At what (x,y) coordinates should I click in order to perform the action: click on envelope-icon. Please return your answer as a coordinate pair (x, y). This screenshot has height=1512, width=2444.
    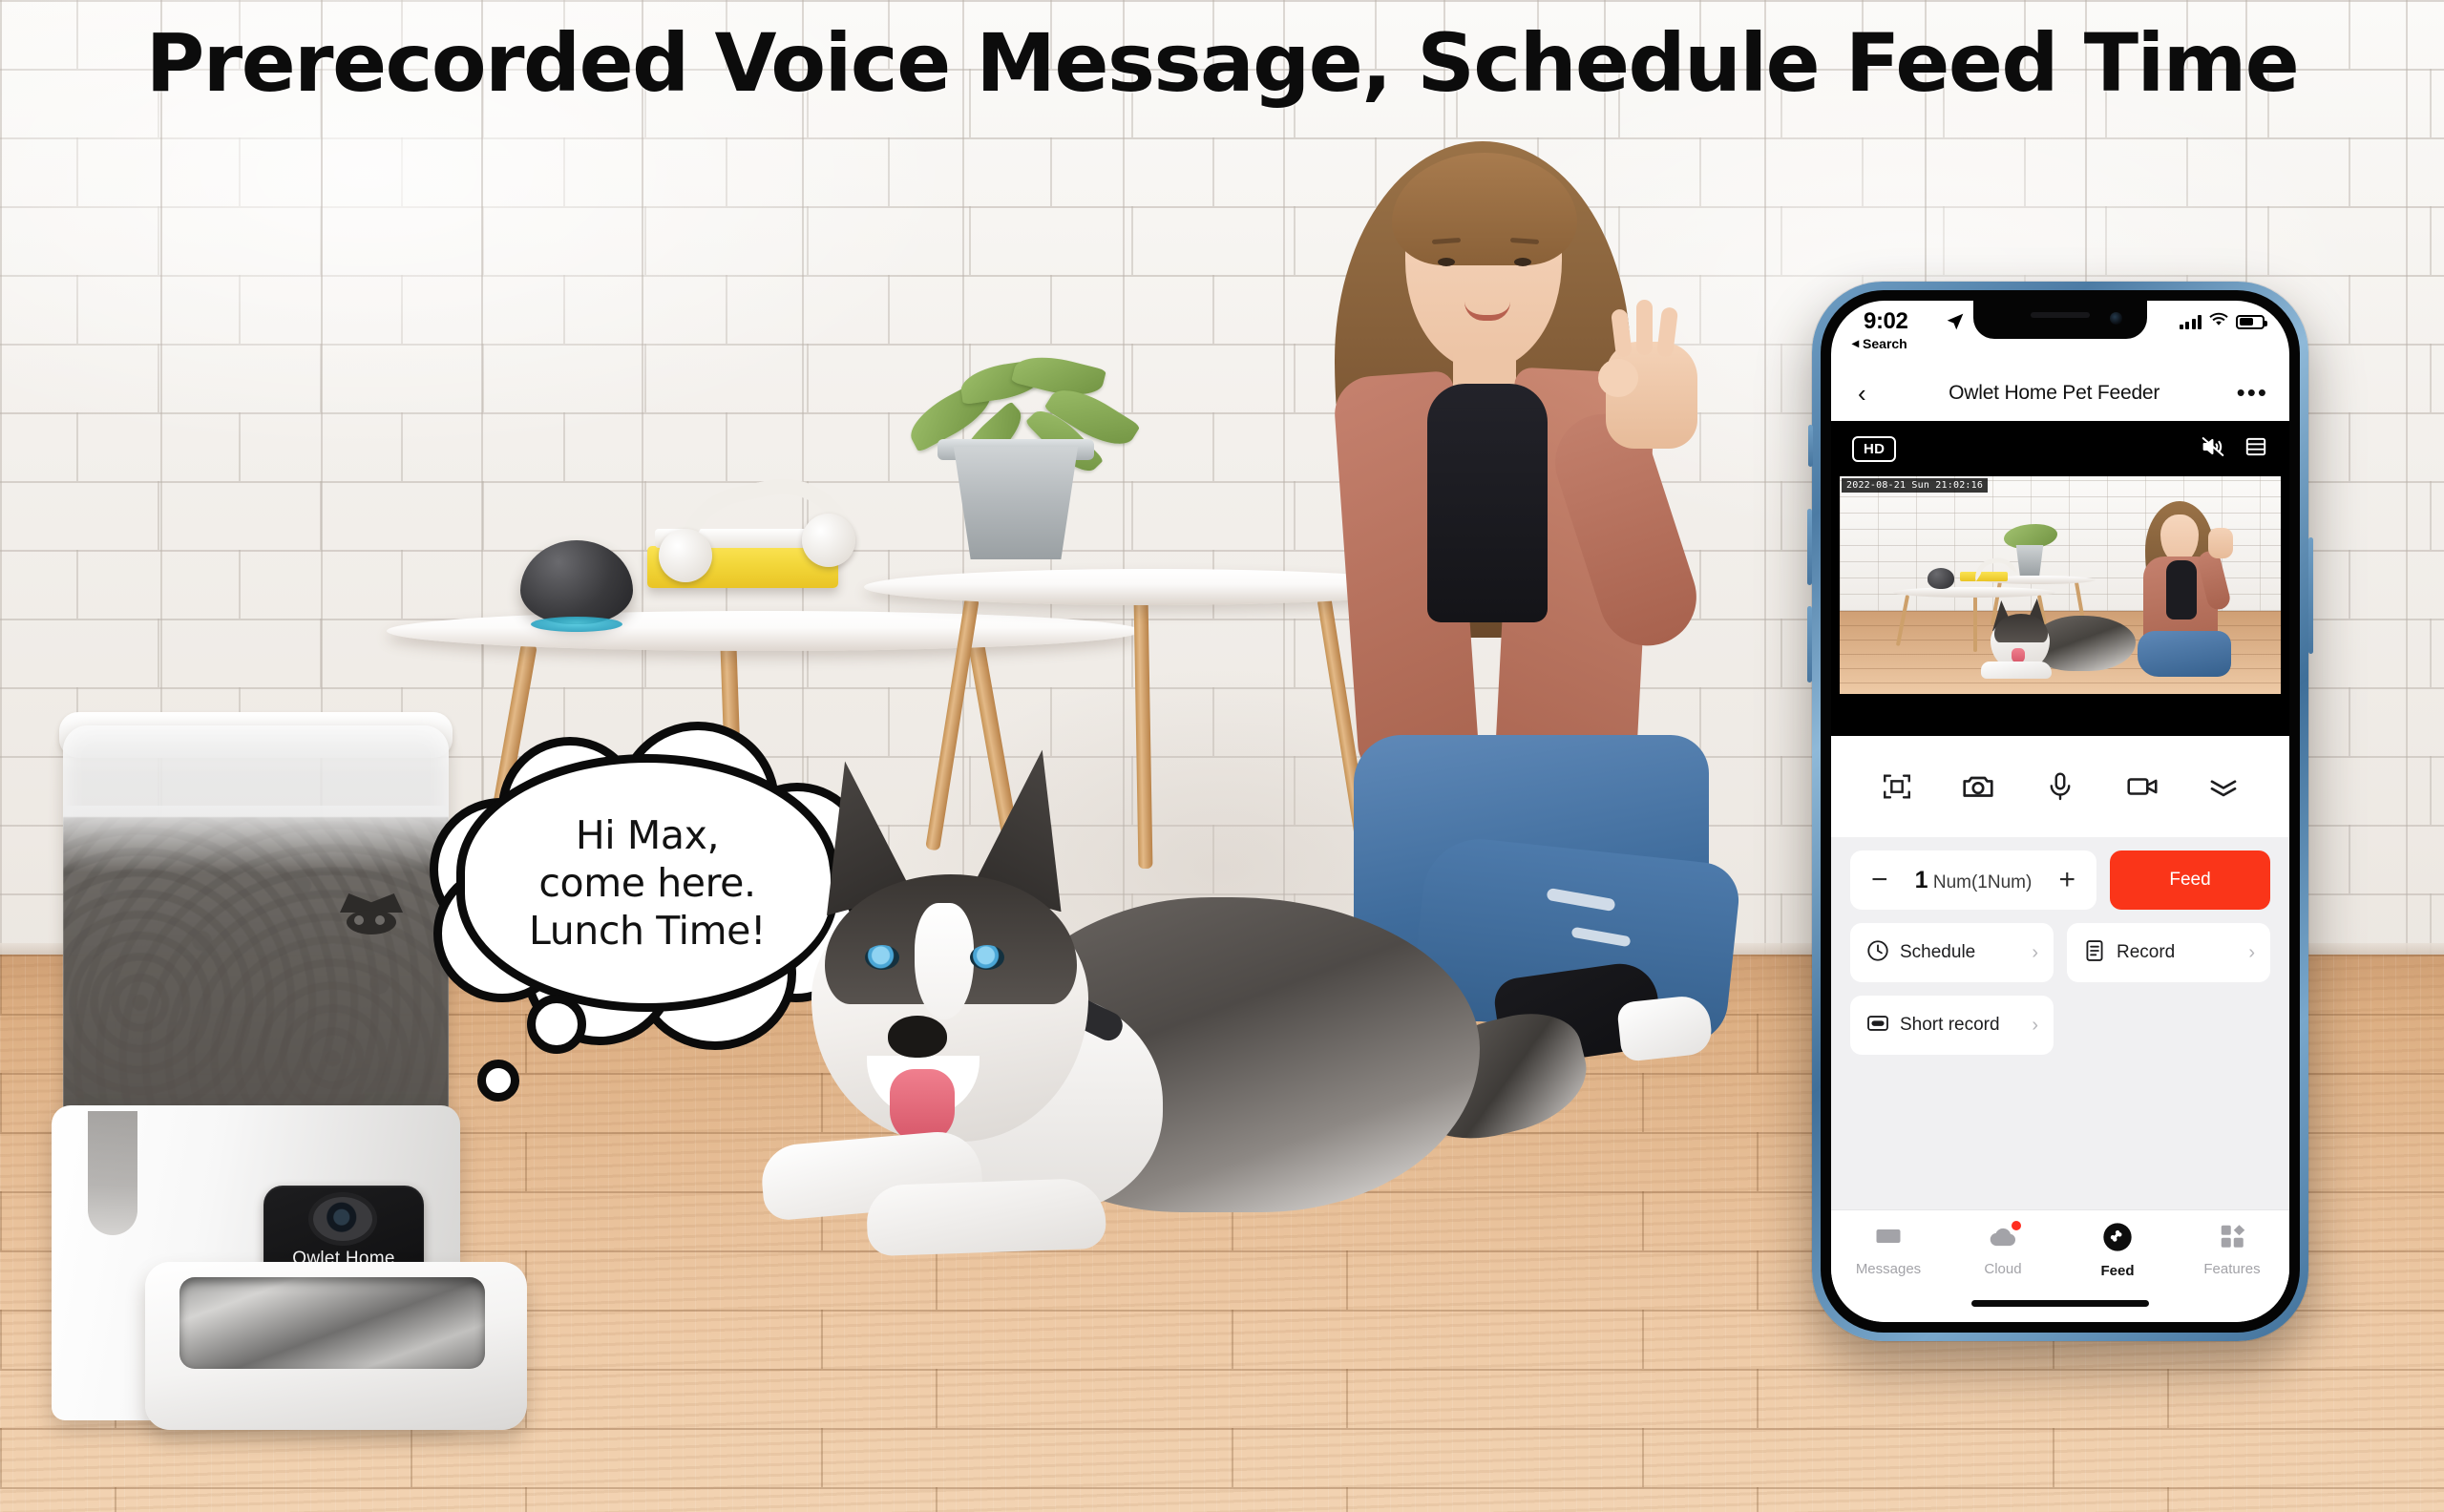
    Looking at the image, I should click on (1889, 1239).